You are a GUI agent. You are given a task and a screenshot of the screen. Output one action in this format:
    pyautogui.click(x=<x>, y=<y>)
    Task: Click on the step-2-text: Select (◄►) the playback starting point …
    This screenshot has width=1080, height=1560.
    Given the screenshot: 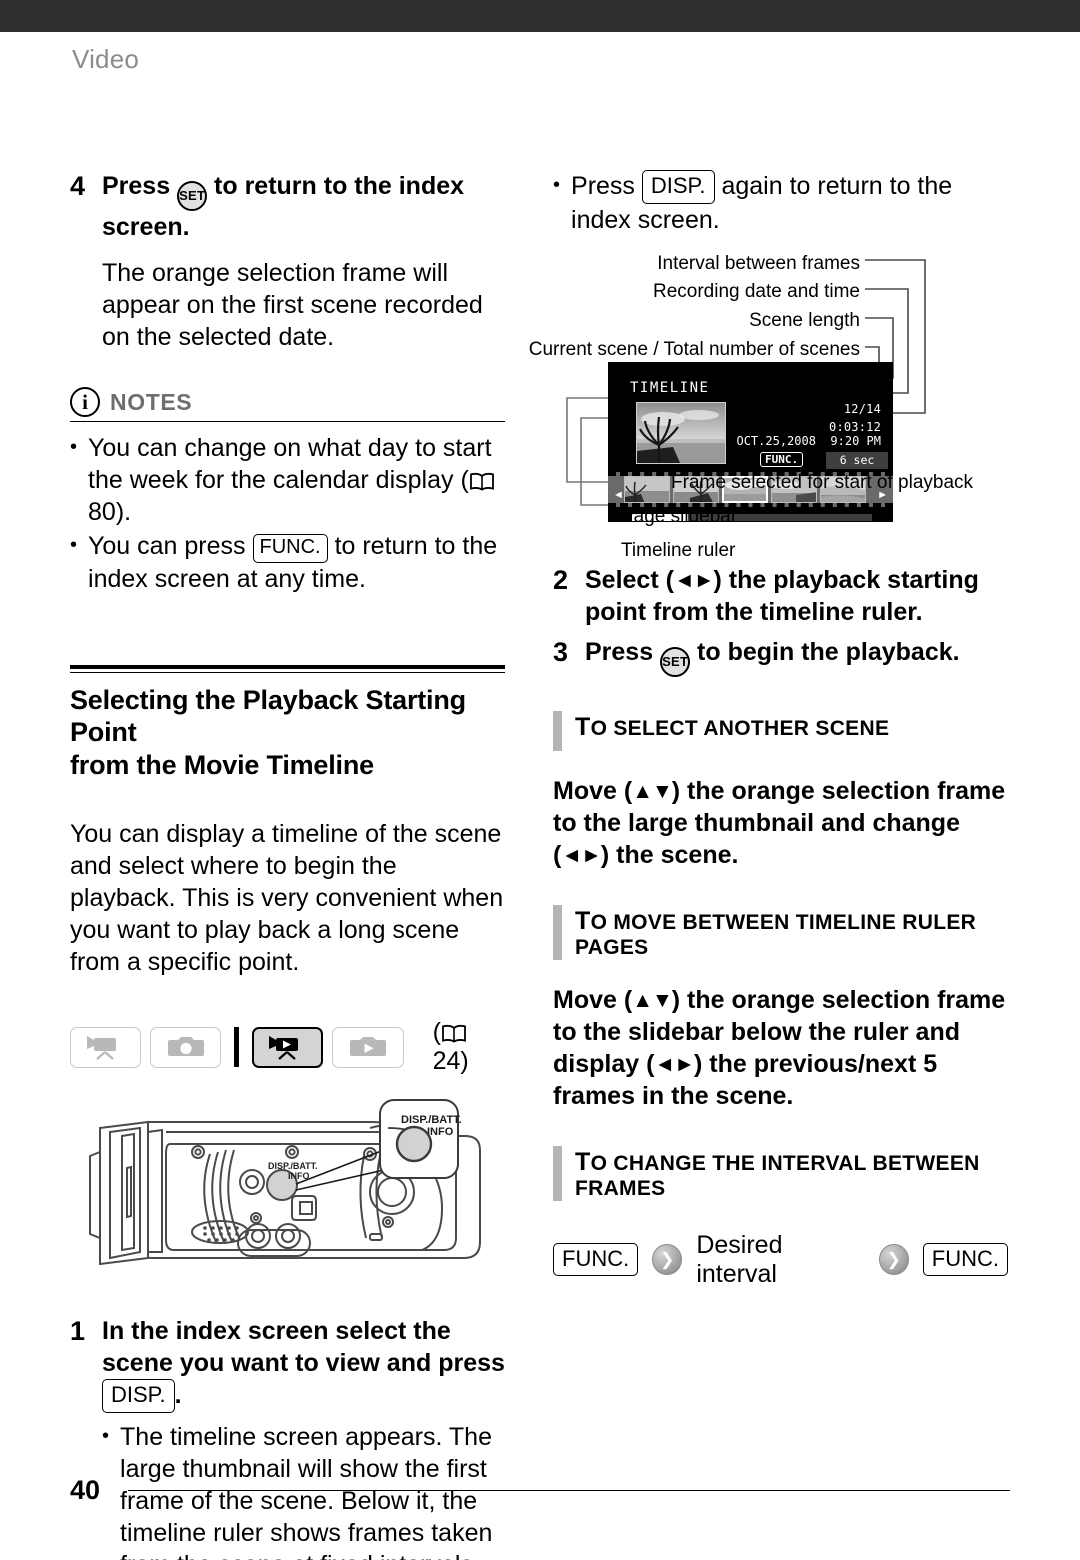 What is the action you would take?
    pyautogui.click(x=796, y=596)
    